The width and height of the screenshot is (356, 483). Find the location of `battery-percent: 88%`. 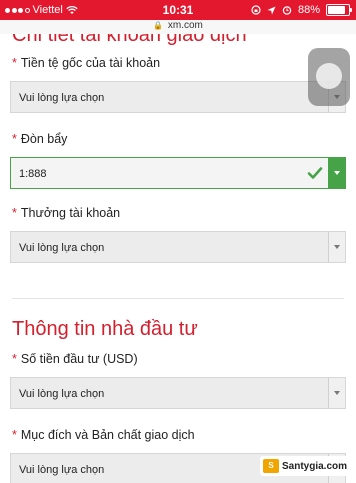

battery-percent: 88% is located at coordinates (308, 10).